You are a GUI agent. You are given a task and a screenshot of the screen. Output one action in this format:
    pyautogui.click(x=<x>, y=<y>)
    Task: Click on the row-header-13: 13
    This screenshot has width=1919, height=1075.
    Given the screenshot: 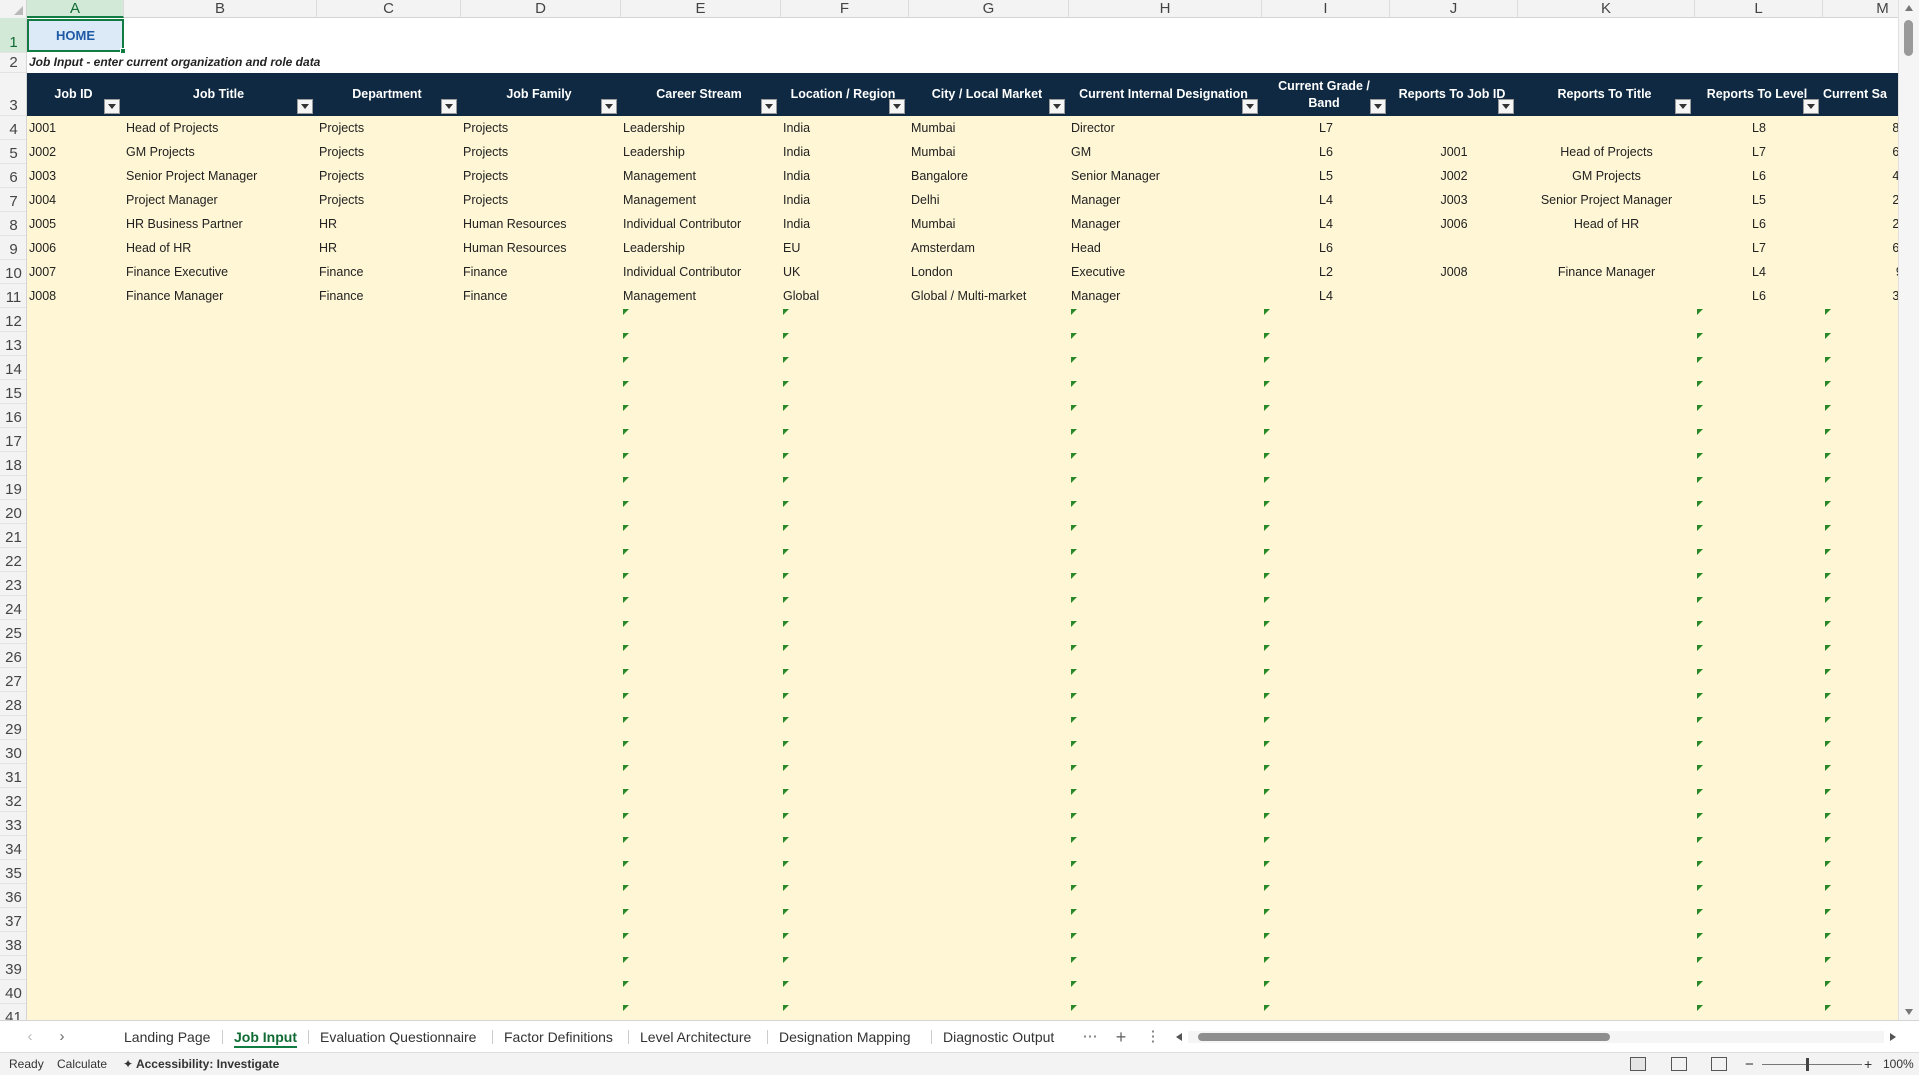 What is the action you would take?
    pyautogui.click(x=13, y=344)
    